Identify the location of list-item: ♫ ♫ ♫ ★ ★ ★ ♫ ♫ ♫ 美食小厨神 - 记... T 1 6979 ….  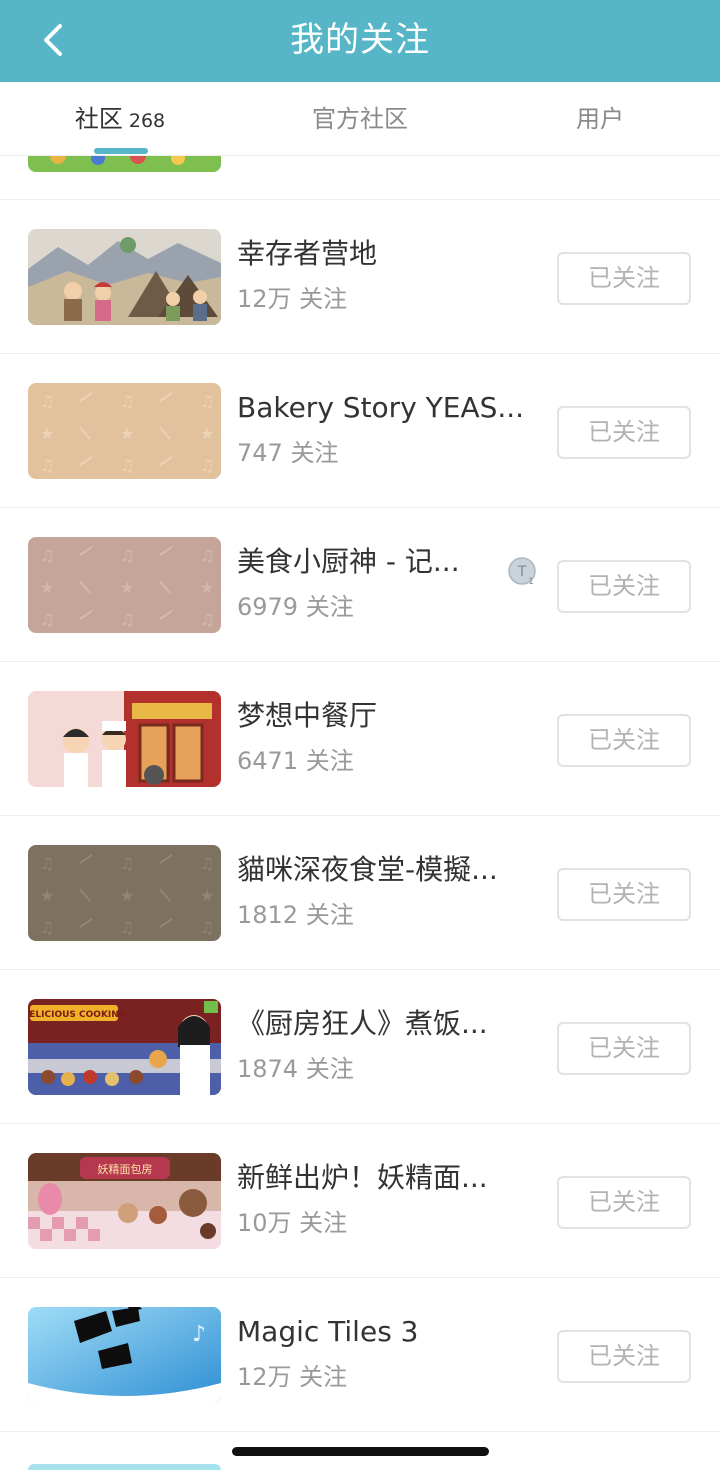
(360, 585).